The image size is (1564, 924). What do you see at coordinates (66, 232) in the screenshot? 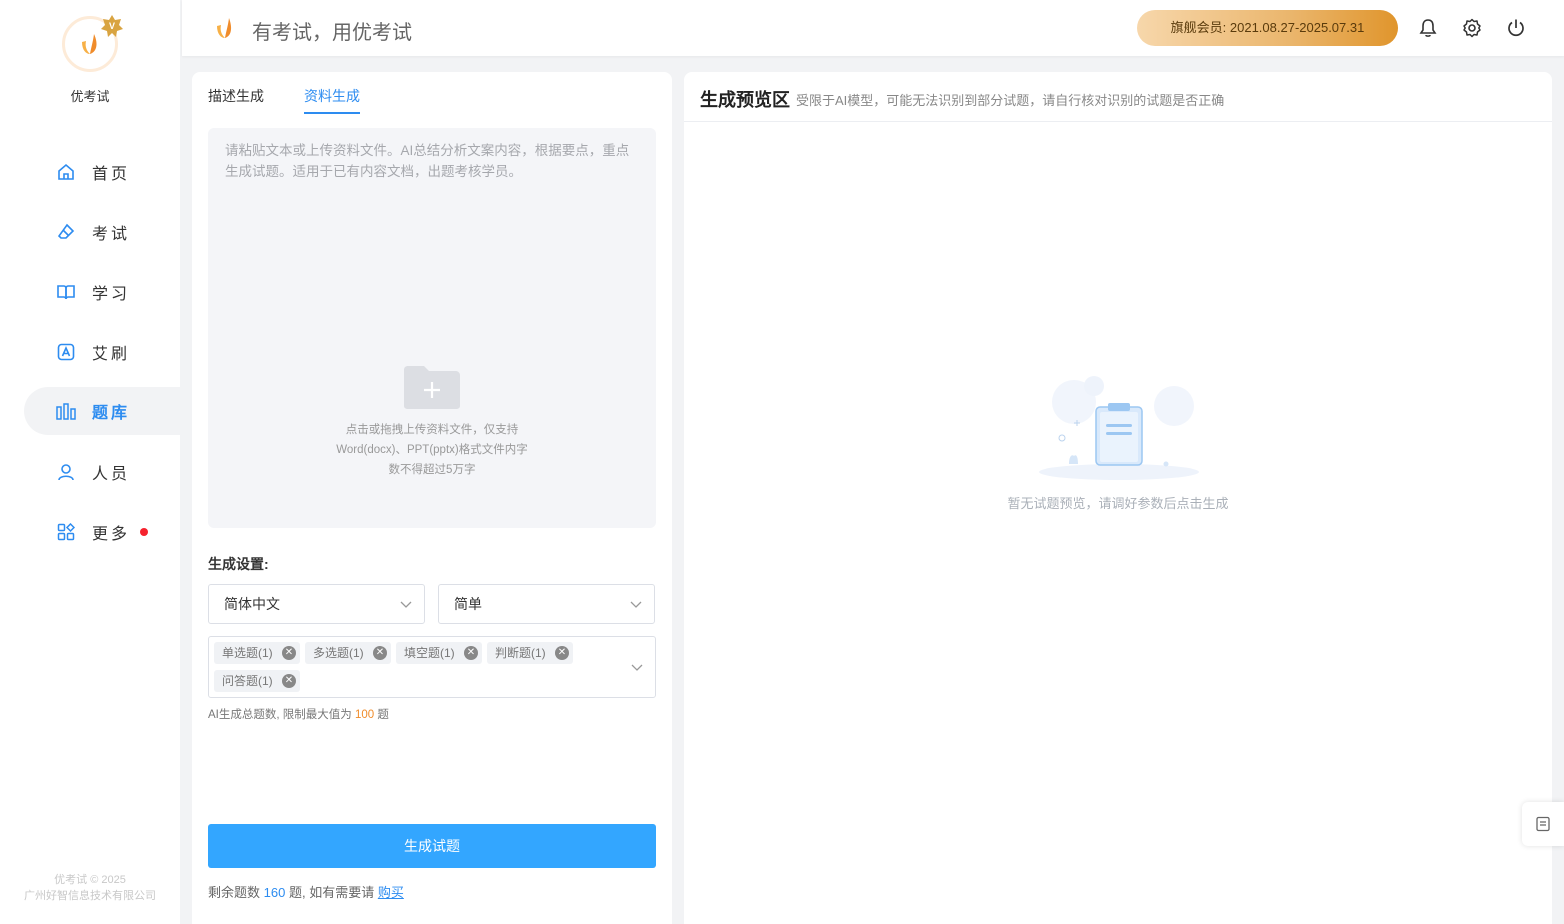
I see `eraser-icon` at bounding box center [66, 232].